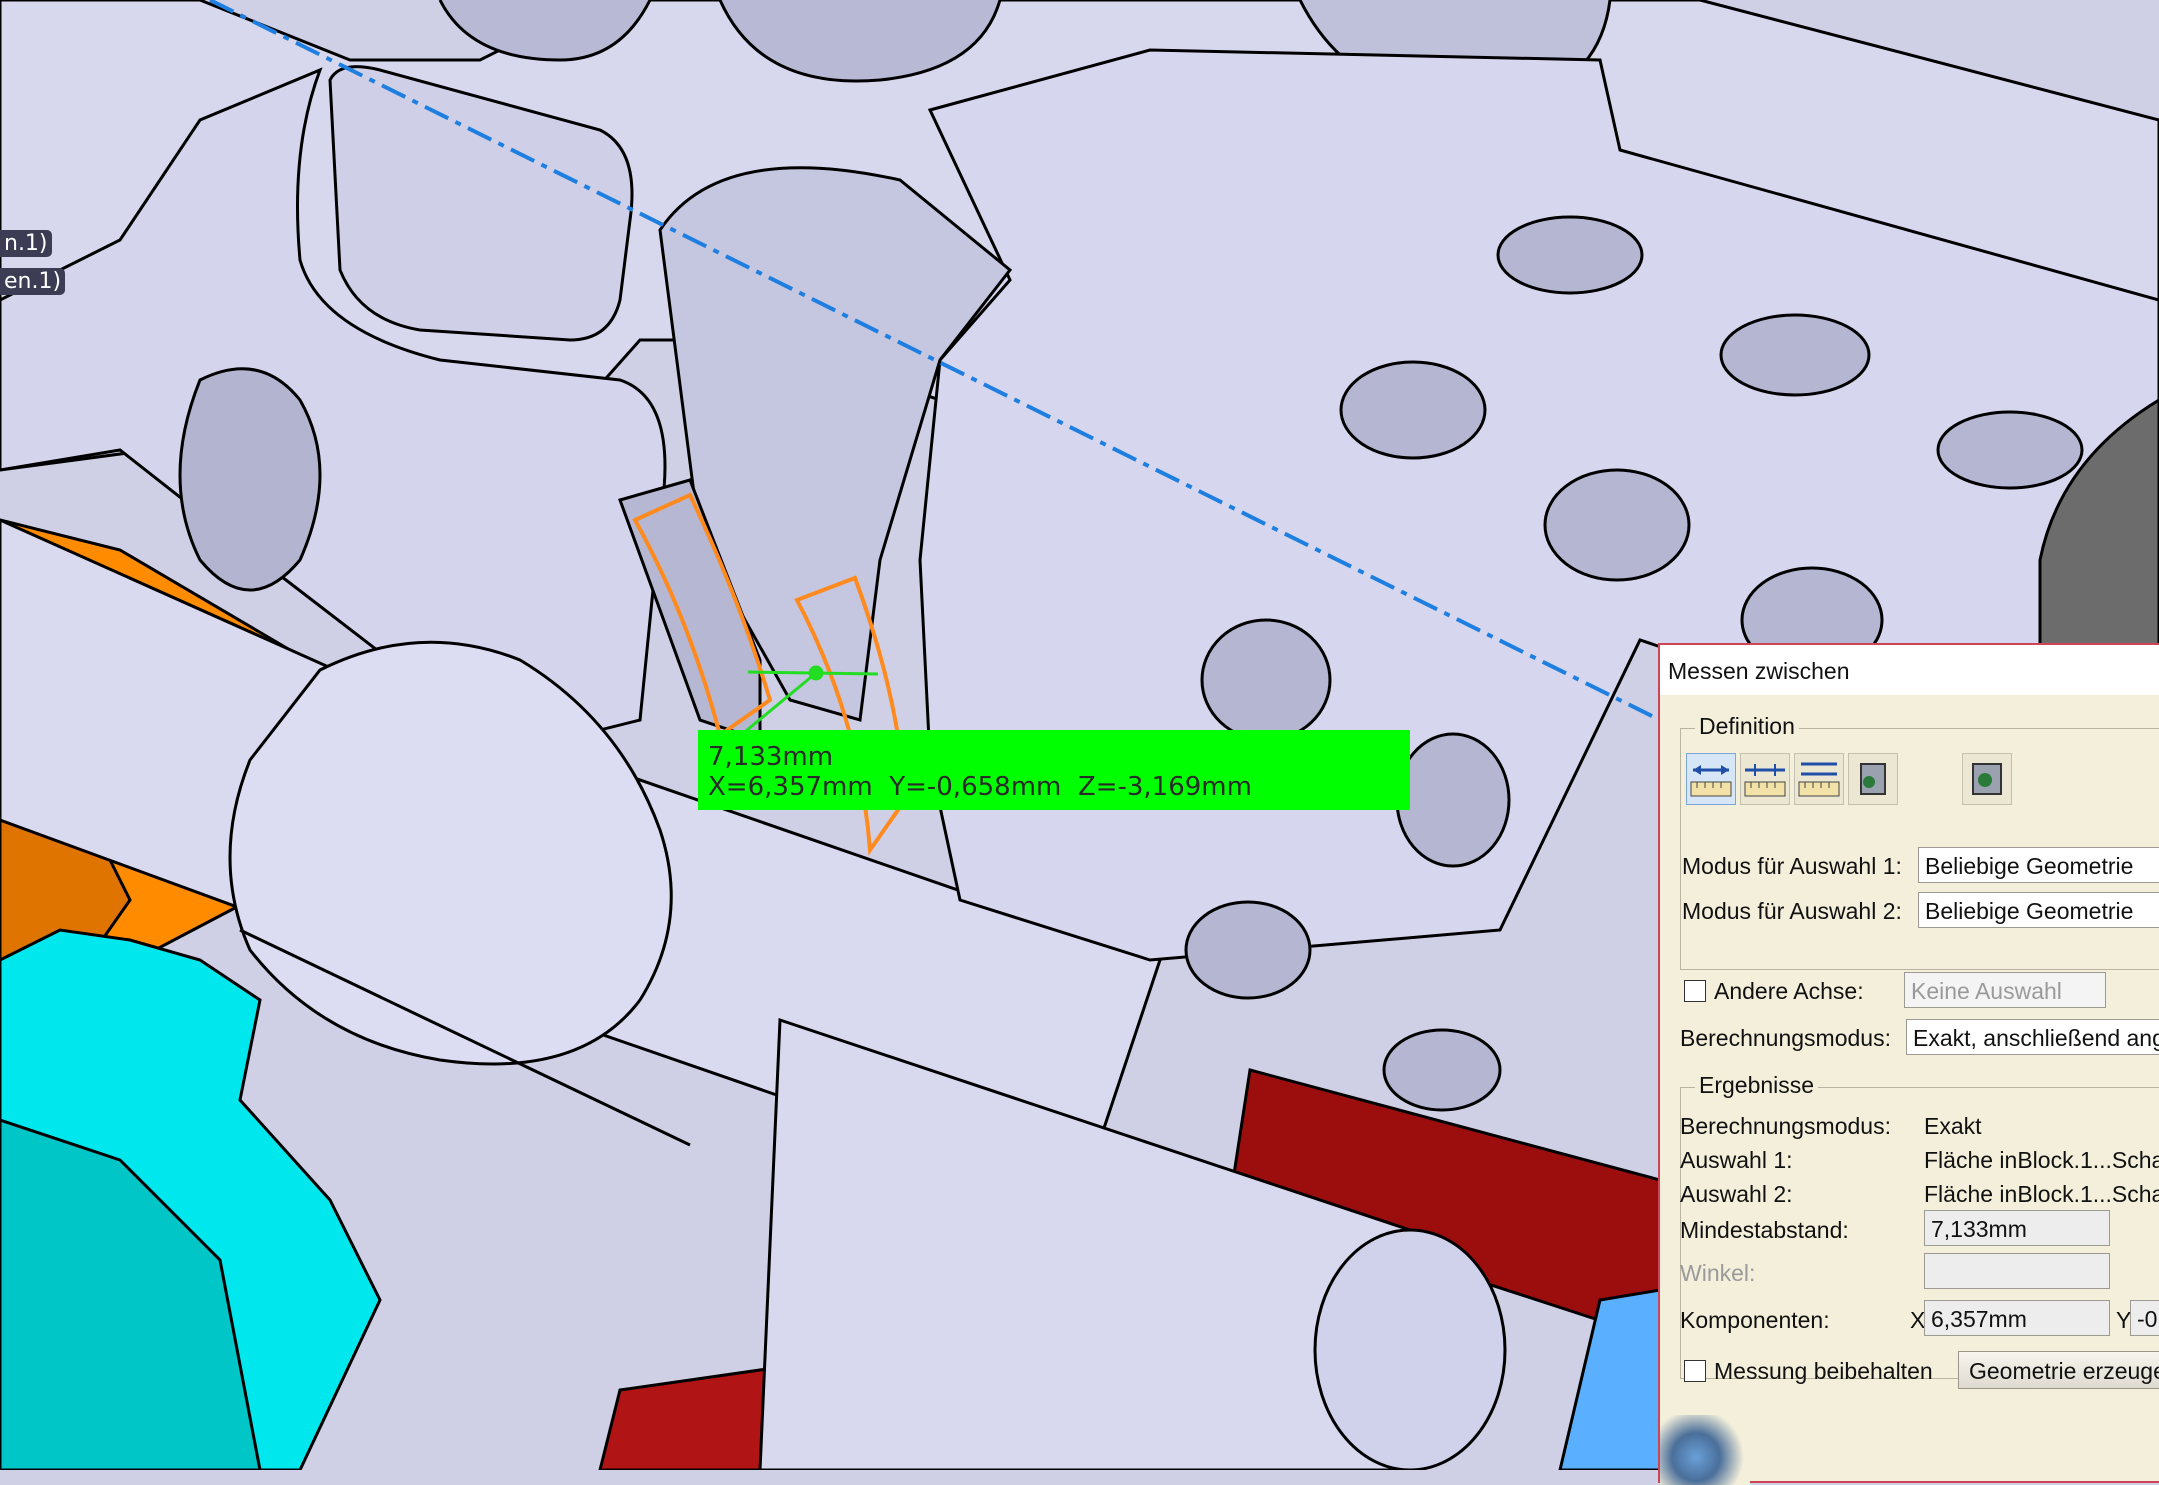 The height and width of the screenshot is (1485, 2159). Describe the element at coordinates (1823, 1371) in the screenshot. I see `keep-measure-label: Messung beibehalten` at that location.